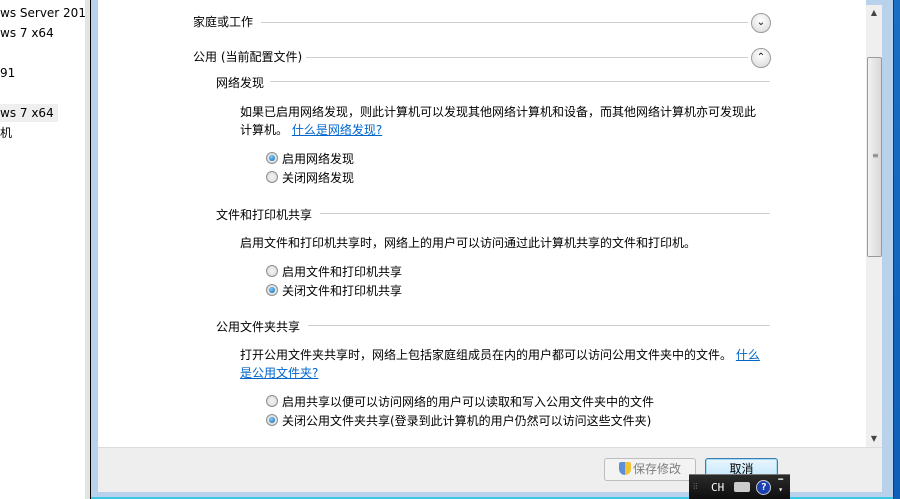  I want to click on save-changes-button: 保存修改, so click(650, 469).